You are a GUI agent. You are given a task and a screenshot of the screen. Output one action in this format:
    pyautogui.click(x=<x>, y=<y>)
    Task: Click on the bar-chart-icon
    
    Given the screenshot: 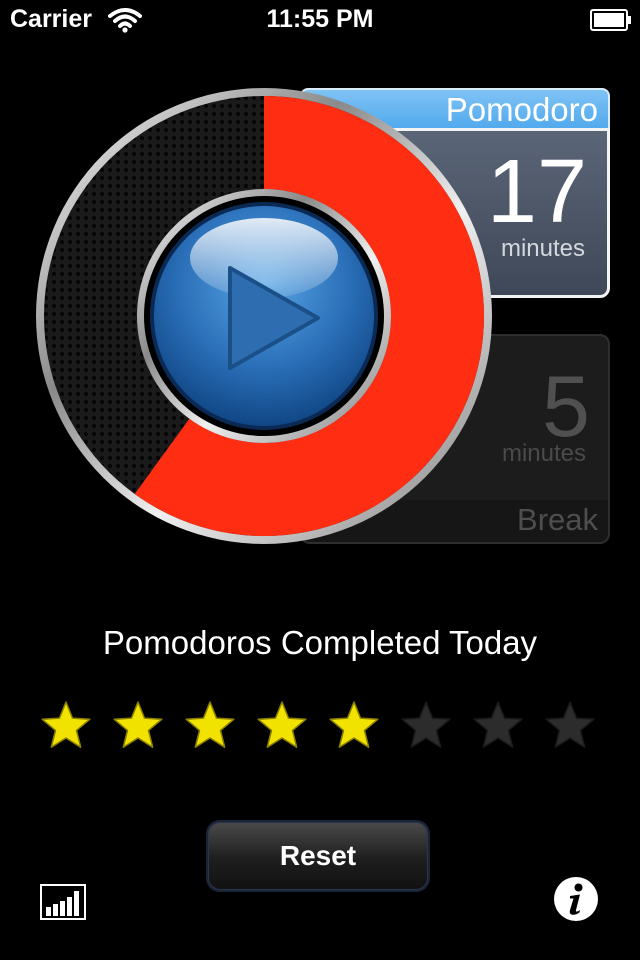 What is the action you would take?
    pyautogui.click(x=63, y=902)
    